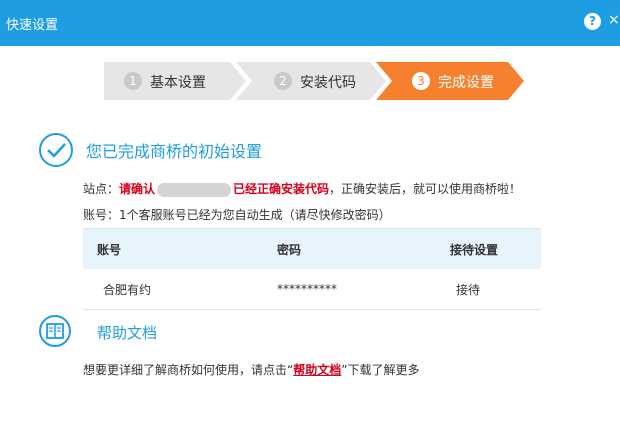  Describe the element at coordinates (101, 189) in the screenshot. I see `site-prefix: 站点：` at that location.